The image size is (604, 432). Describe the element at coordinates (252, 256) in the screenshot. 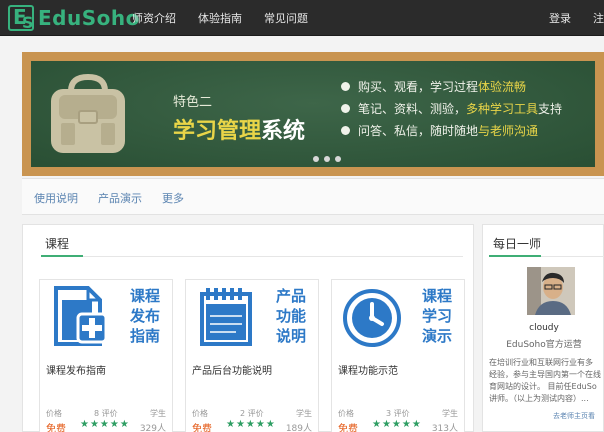

I see `divider` at that location.